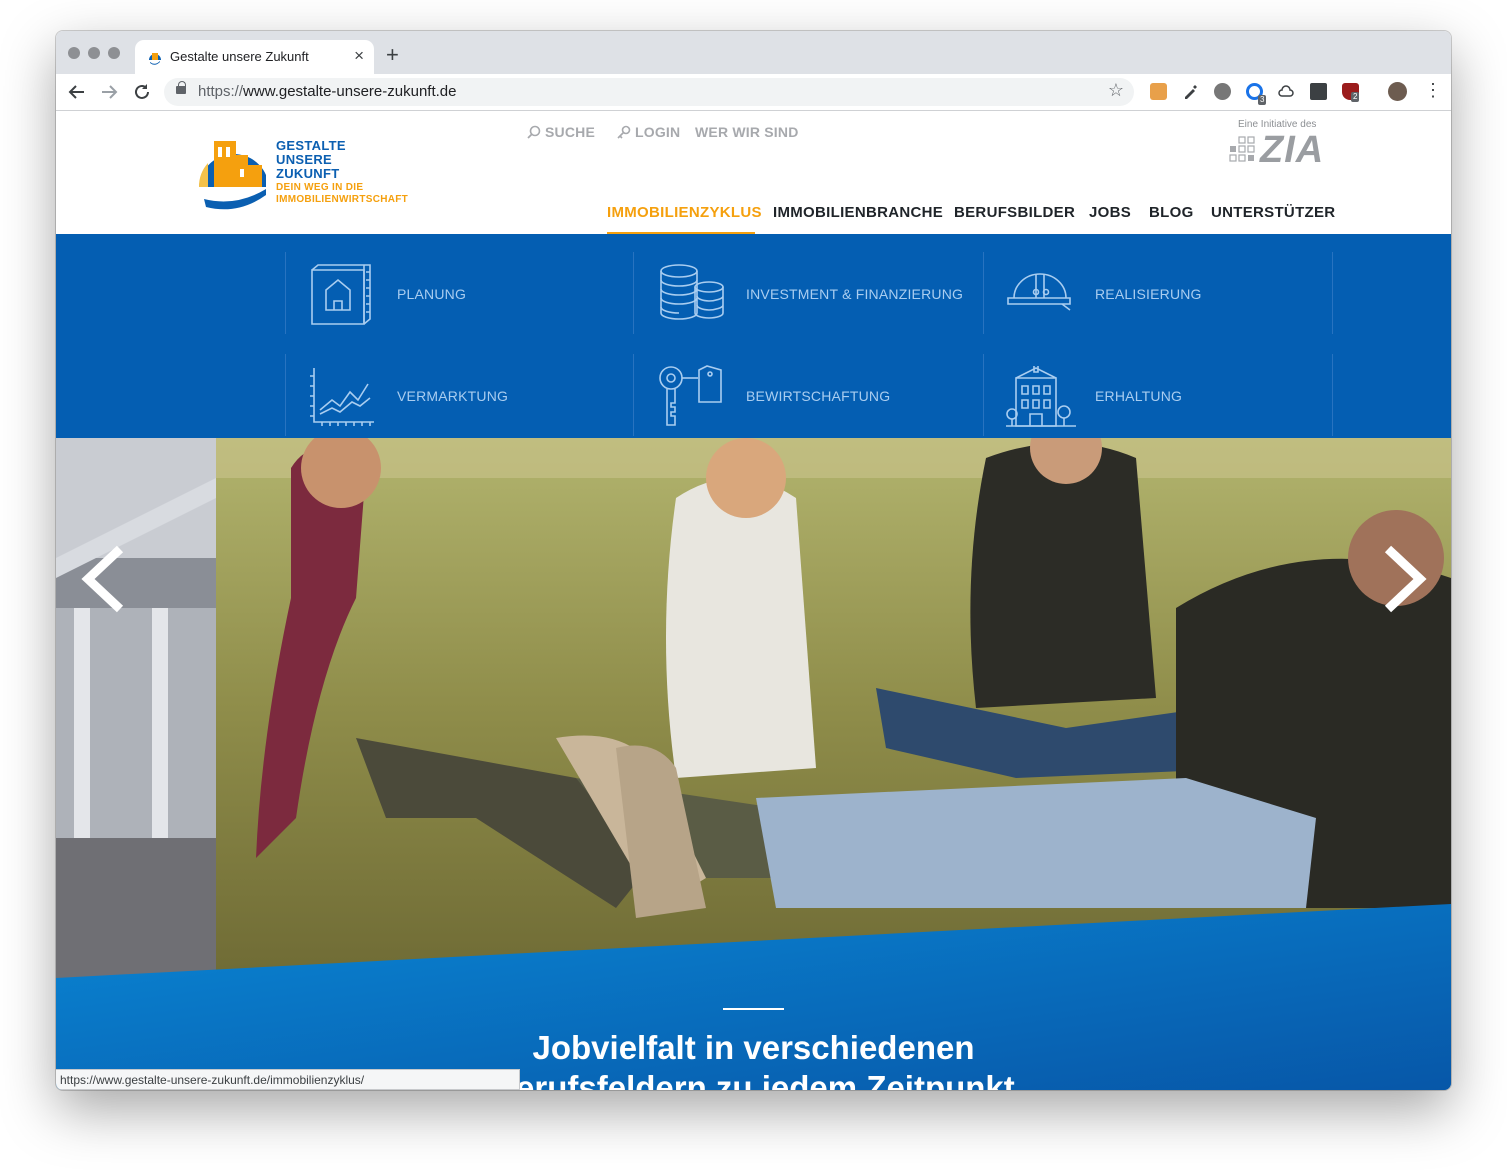 The width and height of the screenshot is (1507, 1170). What do you see at coordinates (690, 395) in the screenshot?
I see `key-tag-icon` at bounding box center [690, 395].